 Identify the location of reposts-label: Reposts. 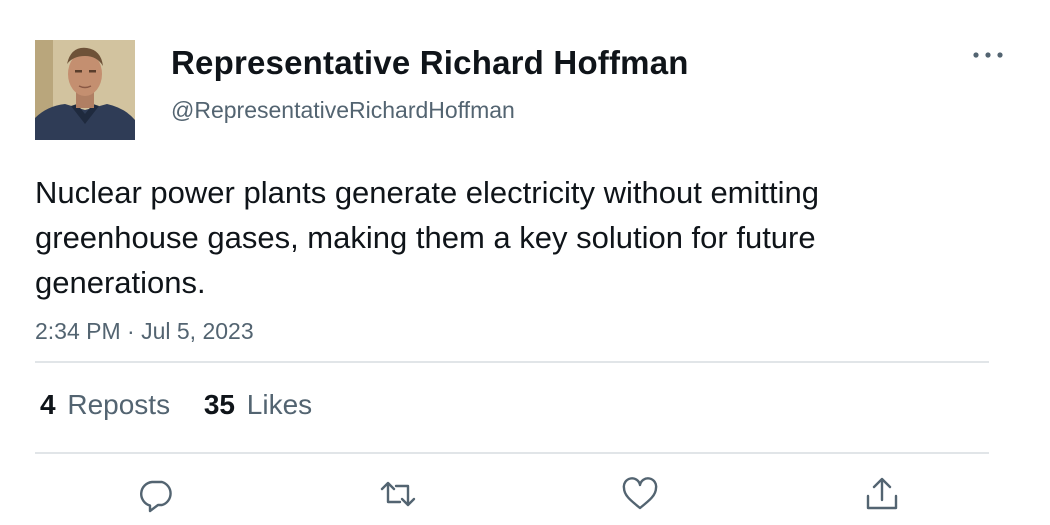
(119, 404).